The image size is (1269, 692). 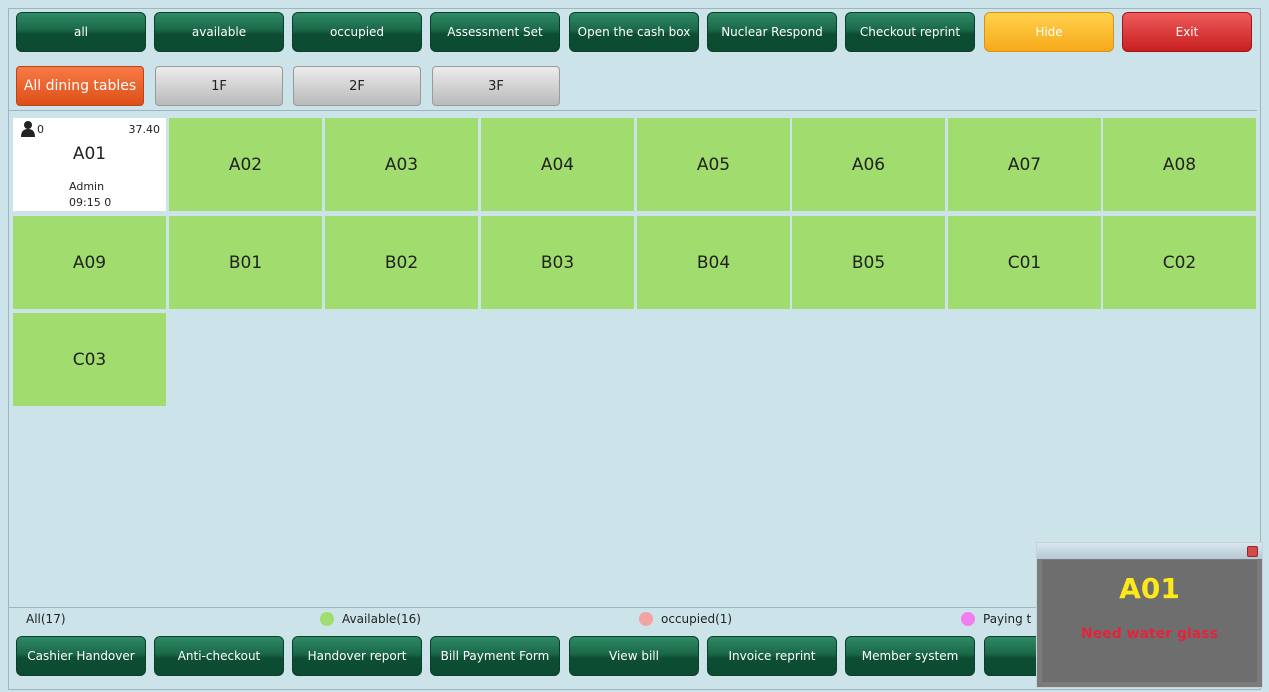 What do you see at coordinates (401, 164) in the screenshot?
I see `table-tile: A03` at bounding box center [401, 164].